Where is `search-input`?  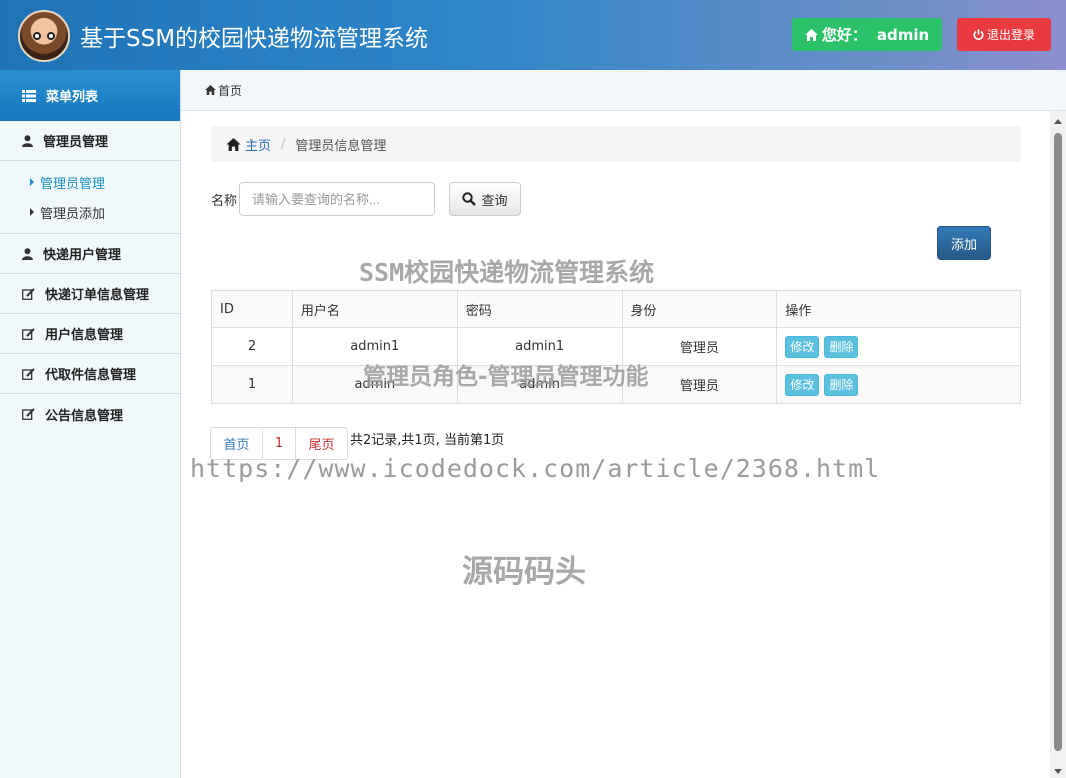 search-input is located at coordinates (337, 199).